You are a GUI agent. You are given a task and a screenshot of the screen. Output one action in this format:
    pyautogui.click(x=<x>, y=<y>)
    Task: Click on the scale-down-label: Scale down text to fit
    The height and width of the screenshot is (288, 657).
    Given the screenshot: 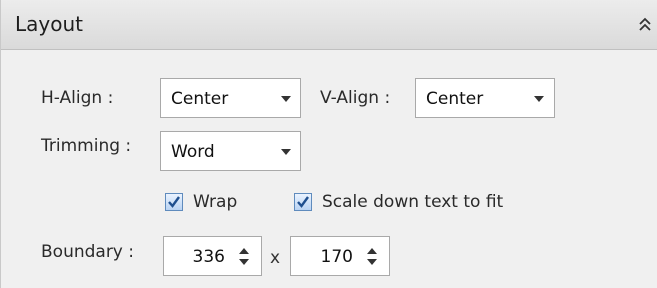 What is the action you would take?
    pyautogui.click(x=412, y=202)
    